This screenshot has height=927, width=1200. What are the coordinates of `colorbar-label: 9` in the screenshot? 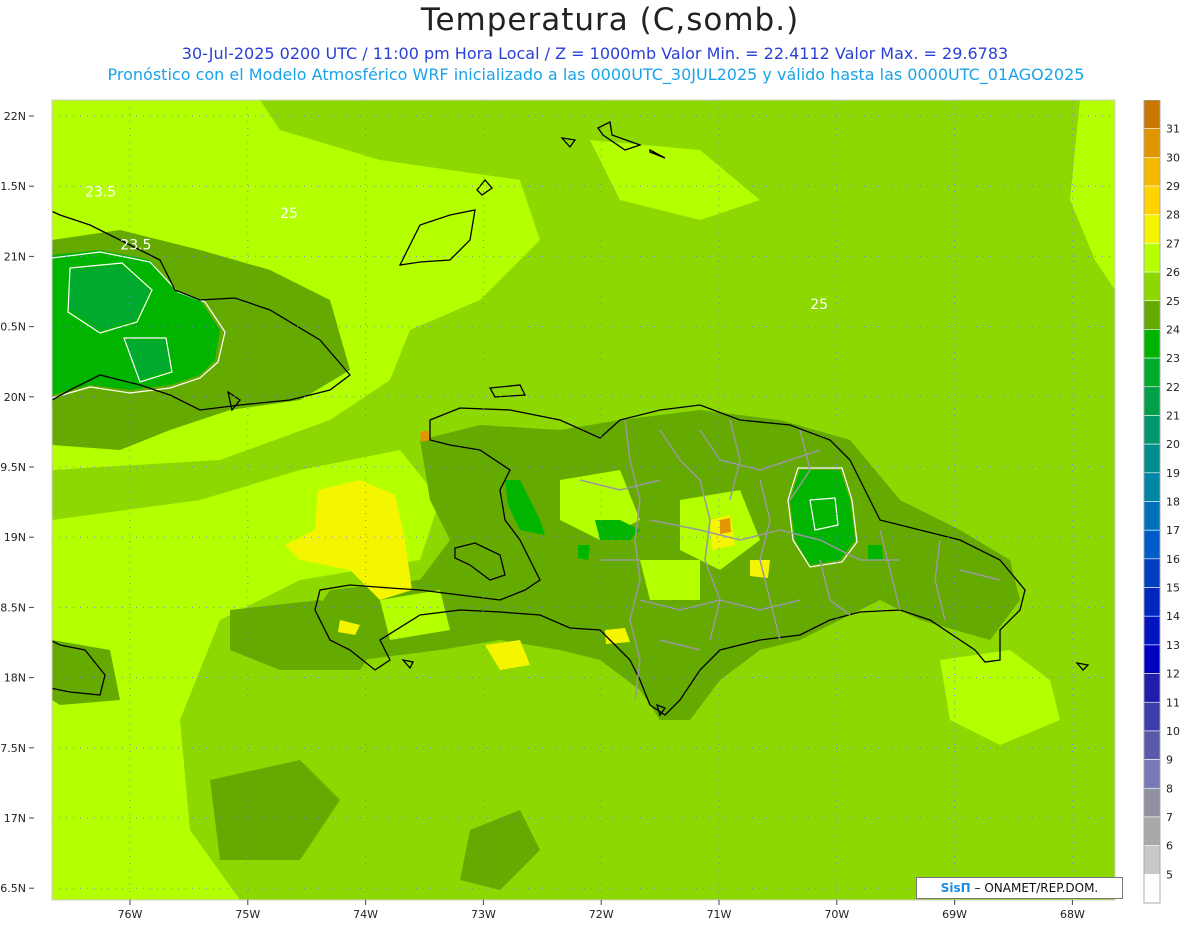 It's located at (1169, 760).